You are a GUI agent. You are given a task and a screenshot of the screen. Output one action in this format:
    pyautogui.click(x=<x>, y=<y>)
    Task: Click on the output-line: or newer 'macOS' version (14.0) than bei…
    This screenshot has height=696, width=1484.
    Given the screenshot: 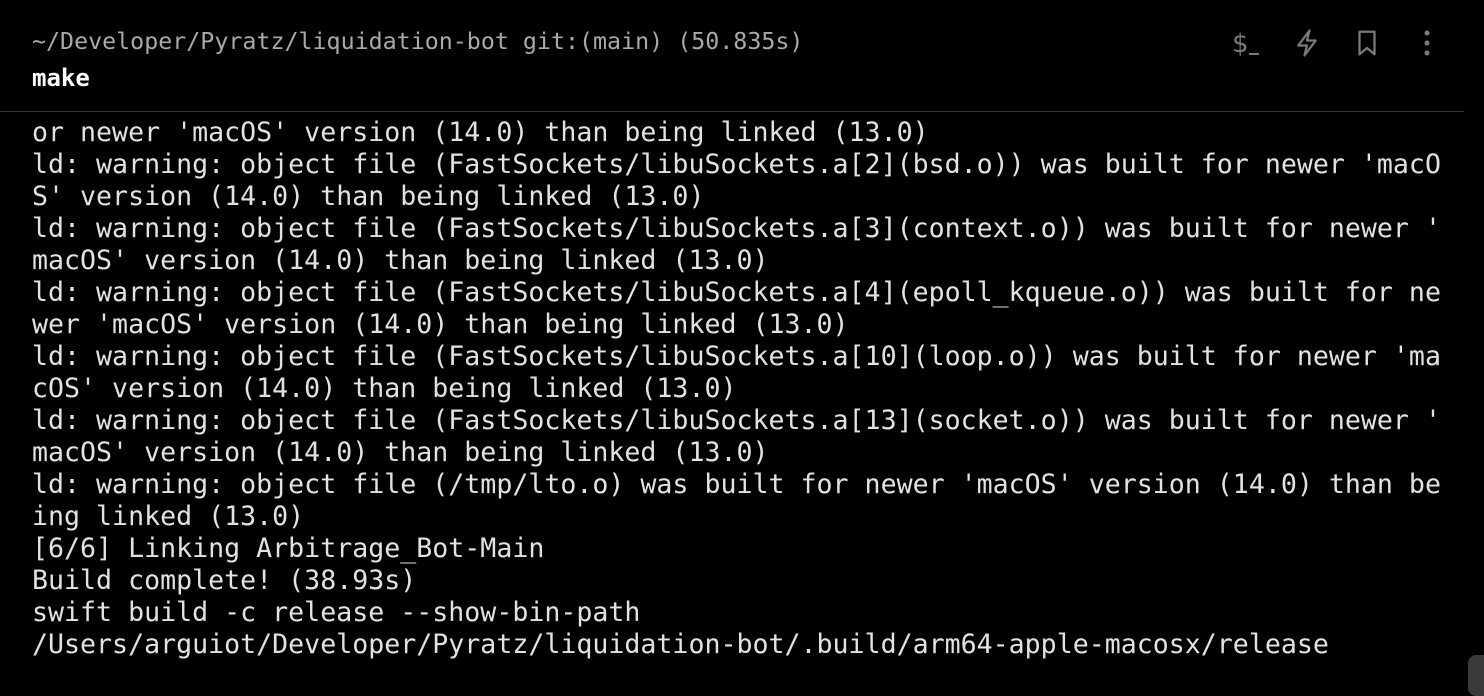 What is the action you would take?
    pyautogui.click(x=480, y=132)
    